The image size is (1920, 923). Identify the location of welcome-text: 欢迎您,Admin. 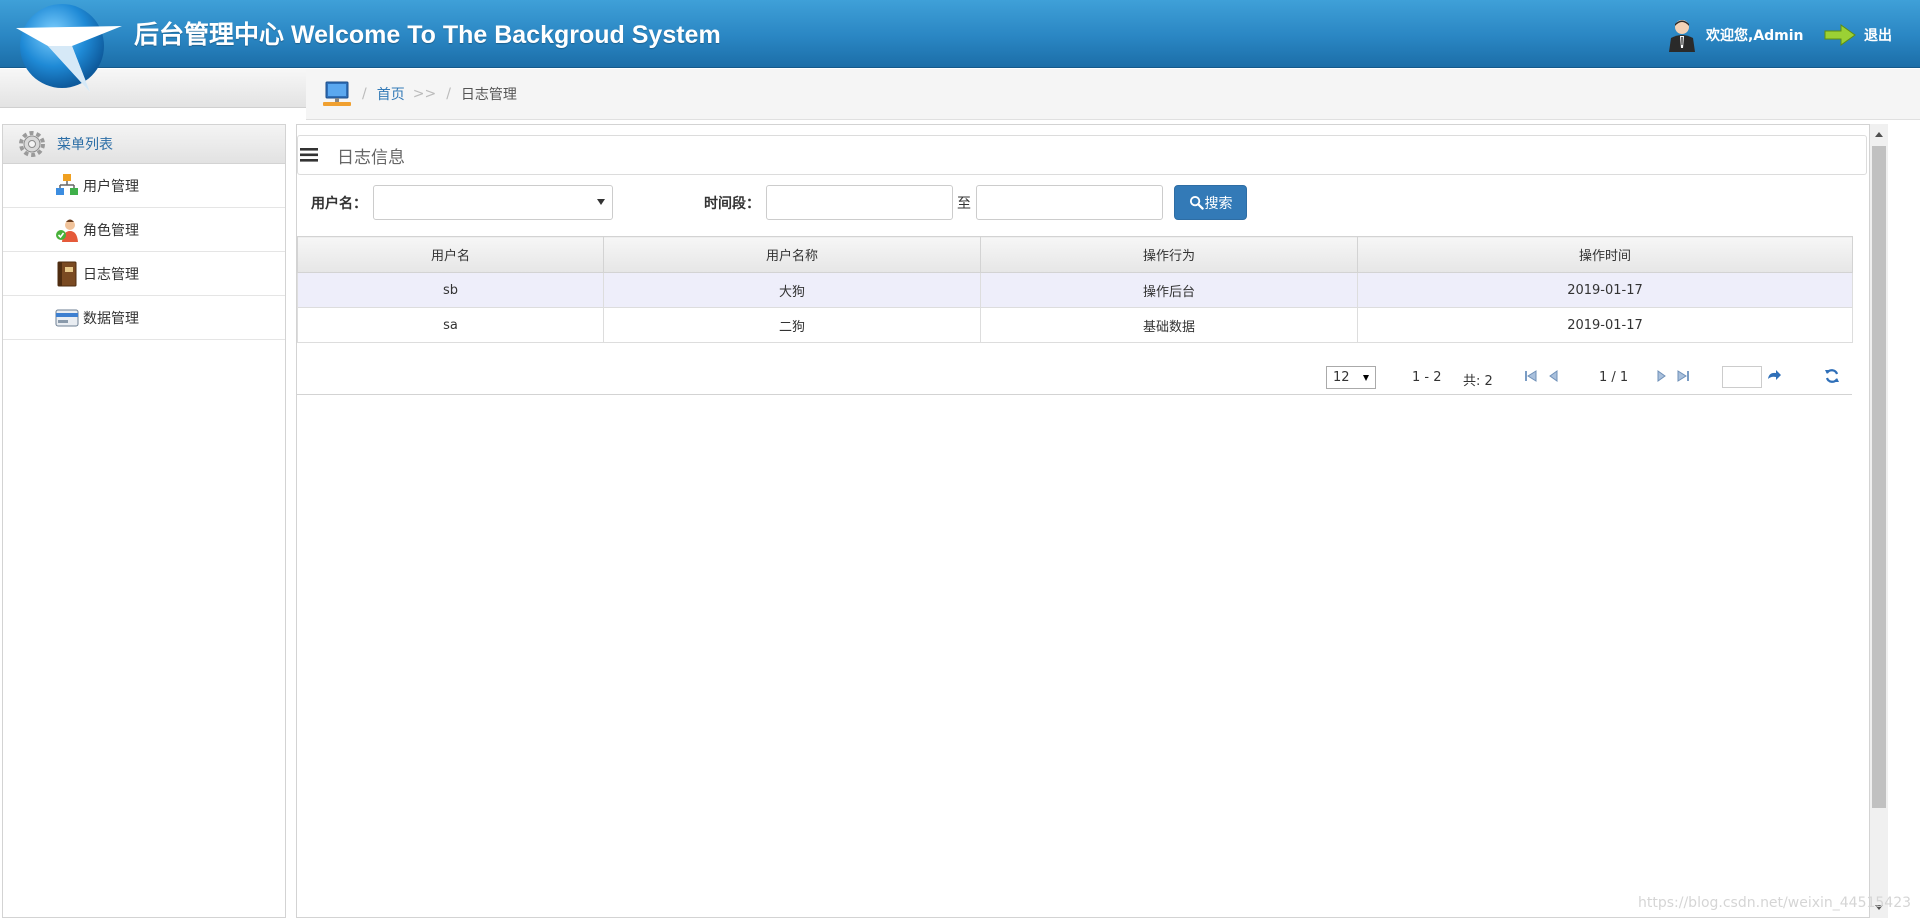
(1755, 36).